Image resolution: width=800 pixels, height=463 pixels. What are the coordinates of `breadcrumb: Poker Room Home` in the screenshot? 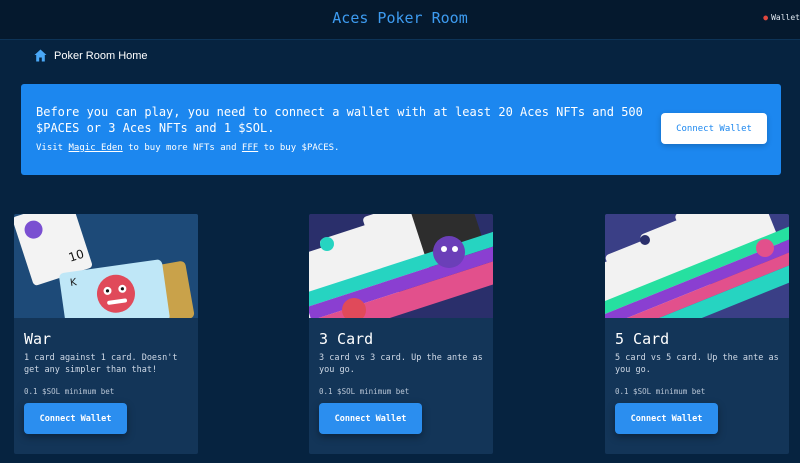 It's located at (91, 56).